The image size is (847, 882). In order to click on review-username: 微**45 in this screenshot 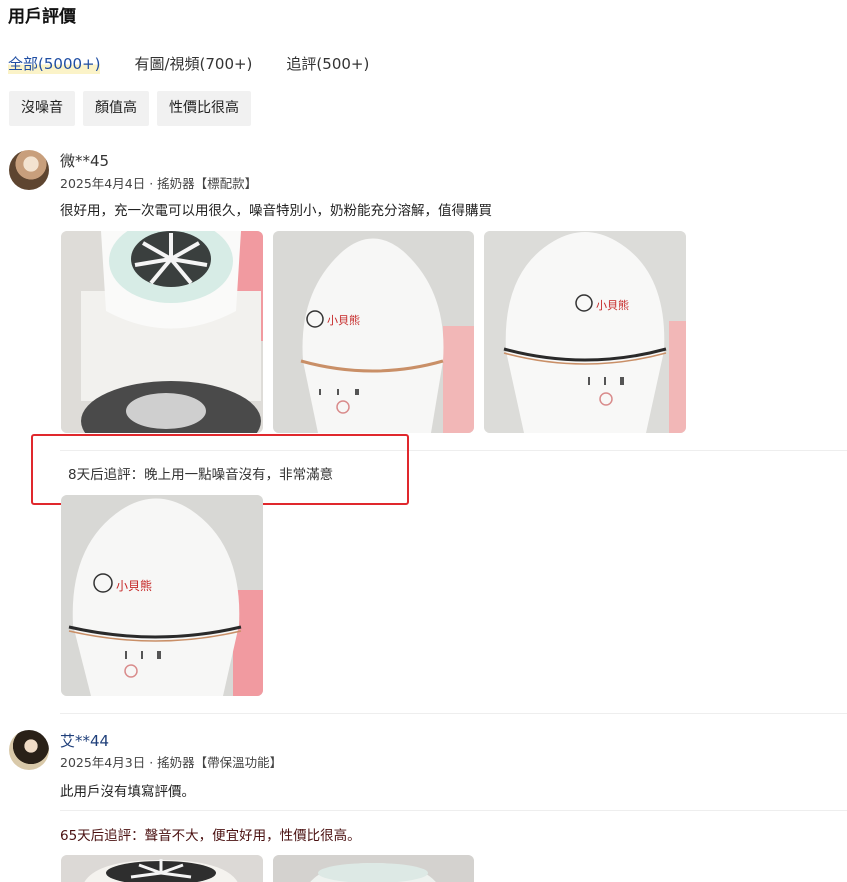, I will do `click(85, 161)`.